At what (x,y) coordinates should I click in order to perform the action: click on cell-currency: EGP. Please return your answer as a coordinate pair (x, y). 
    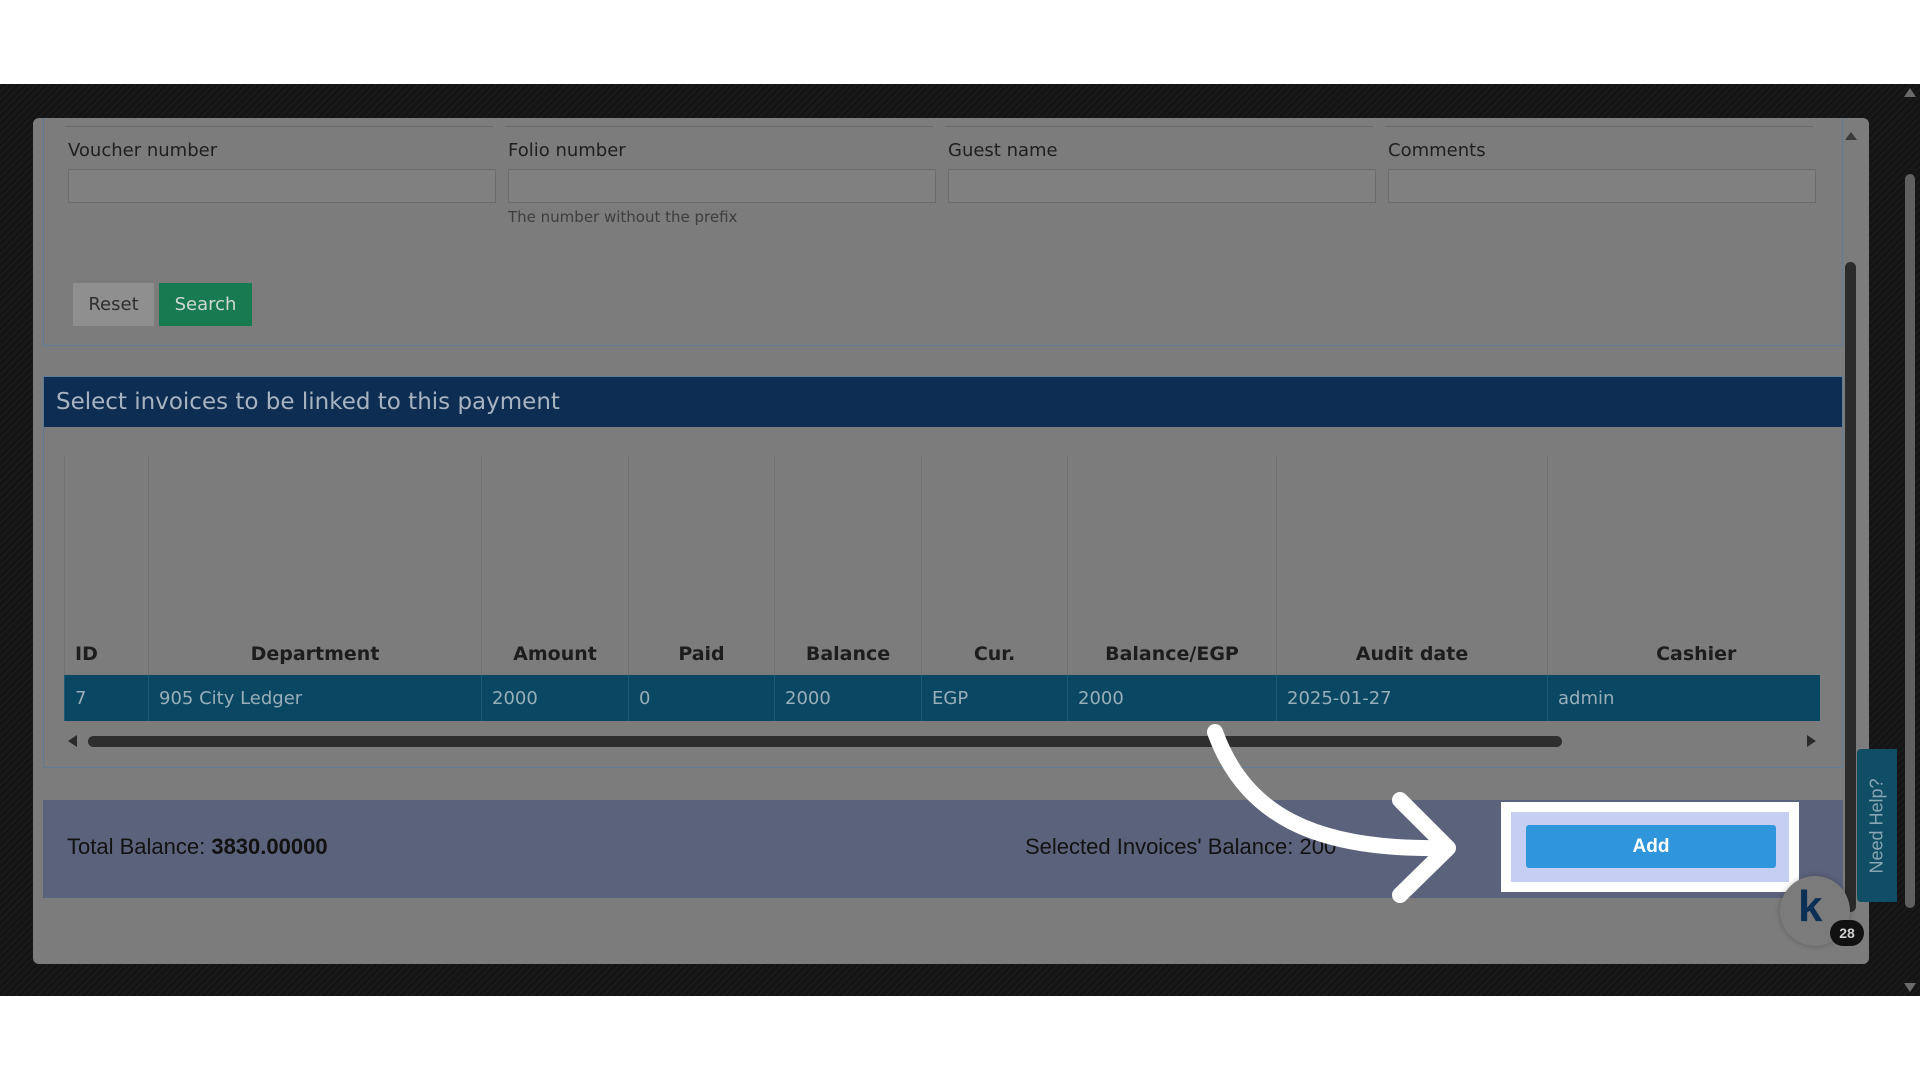
    Looking at the image, I should click on (994, 698).